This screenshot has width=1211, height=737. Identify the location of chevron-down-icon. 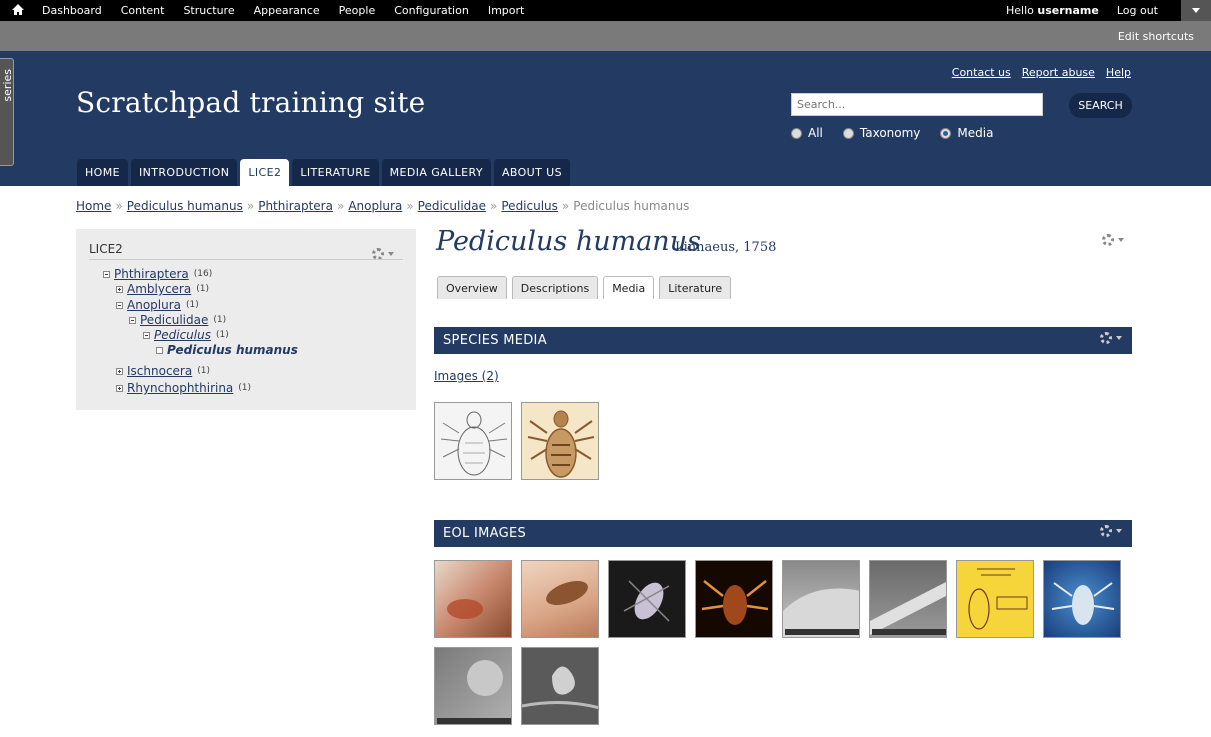
(1196, 10).